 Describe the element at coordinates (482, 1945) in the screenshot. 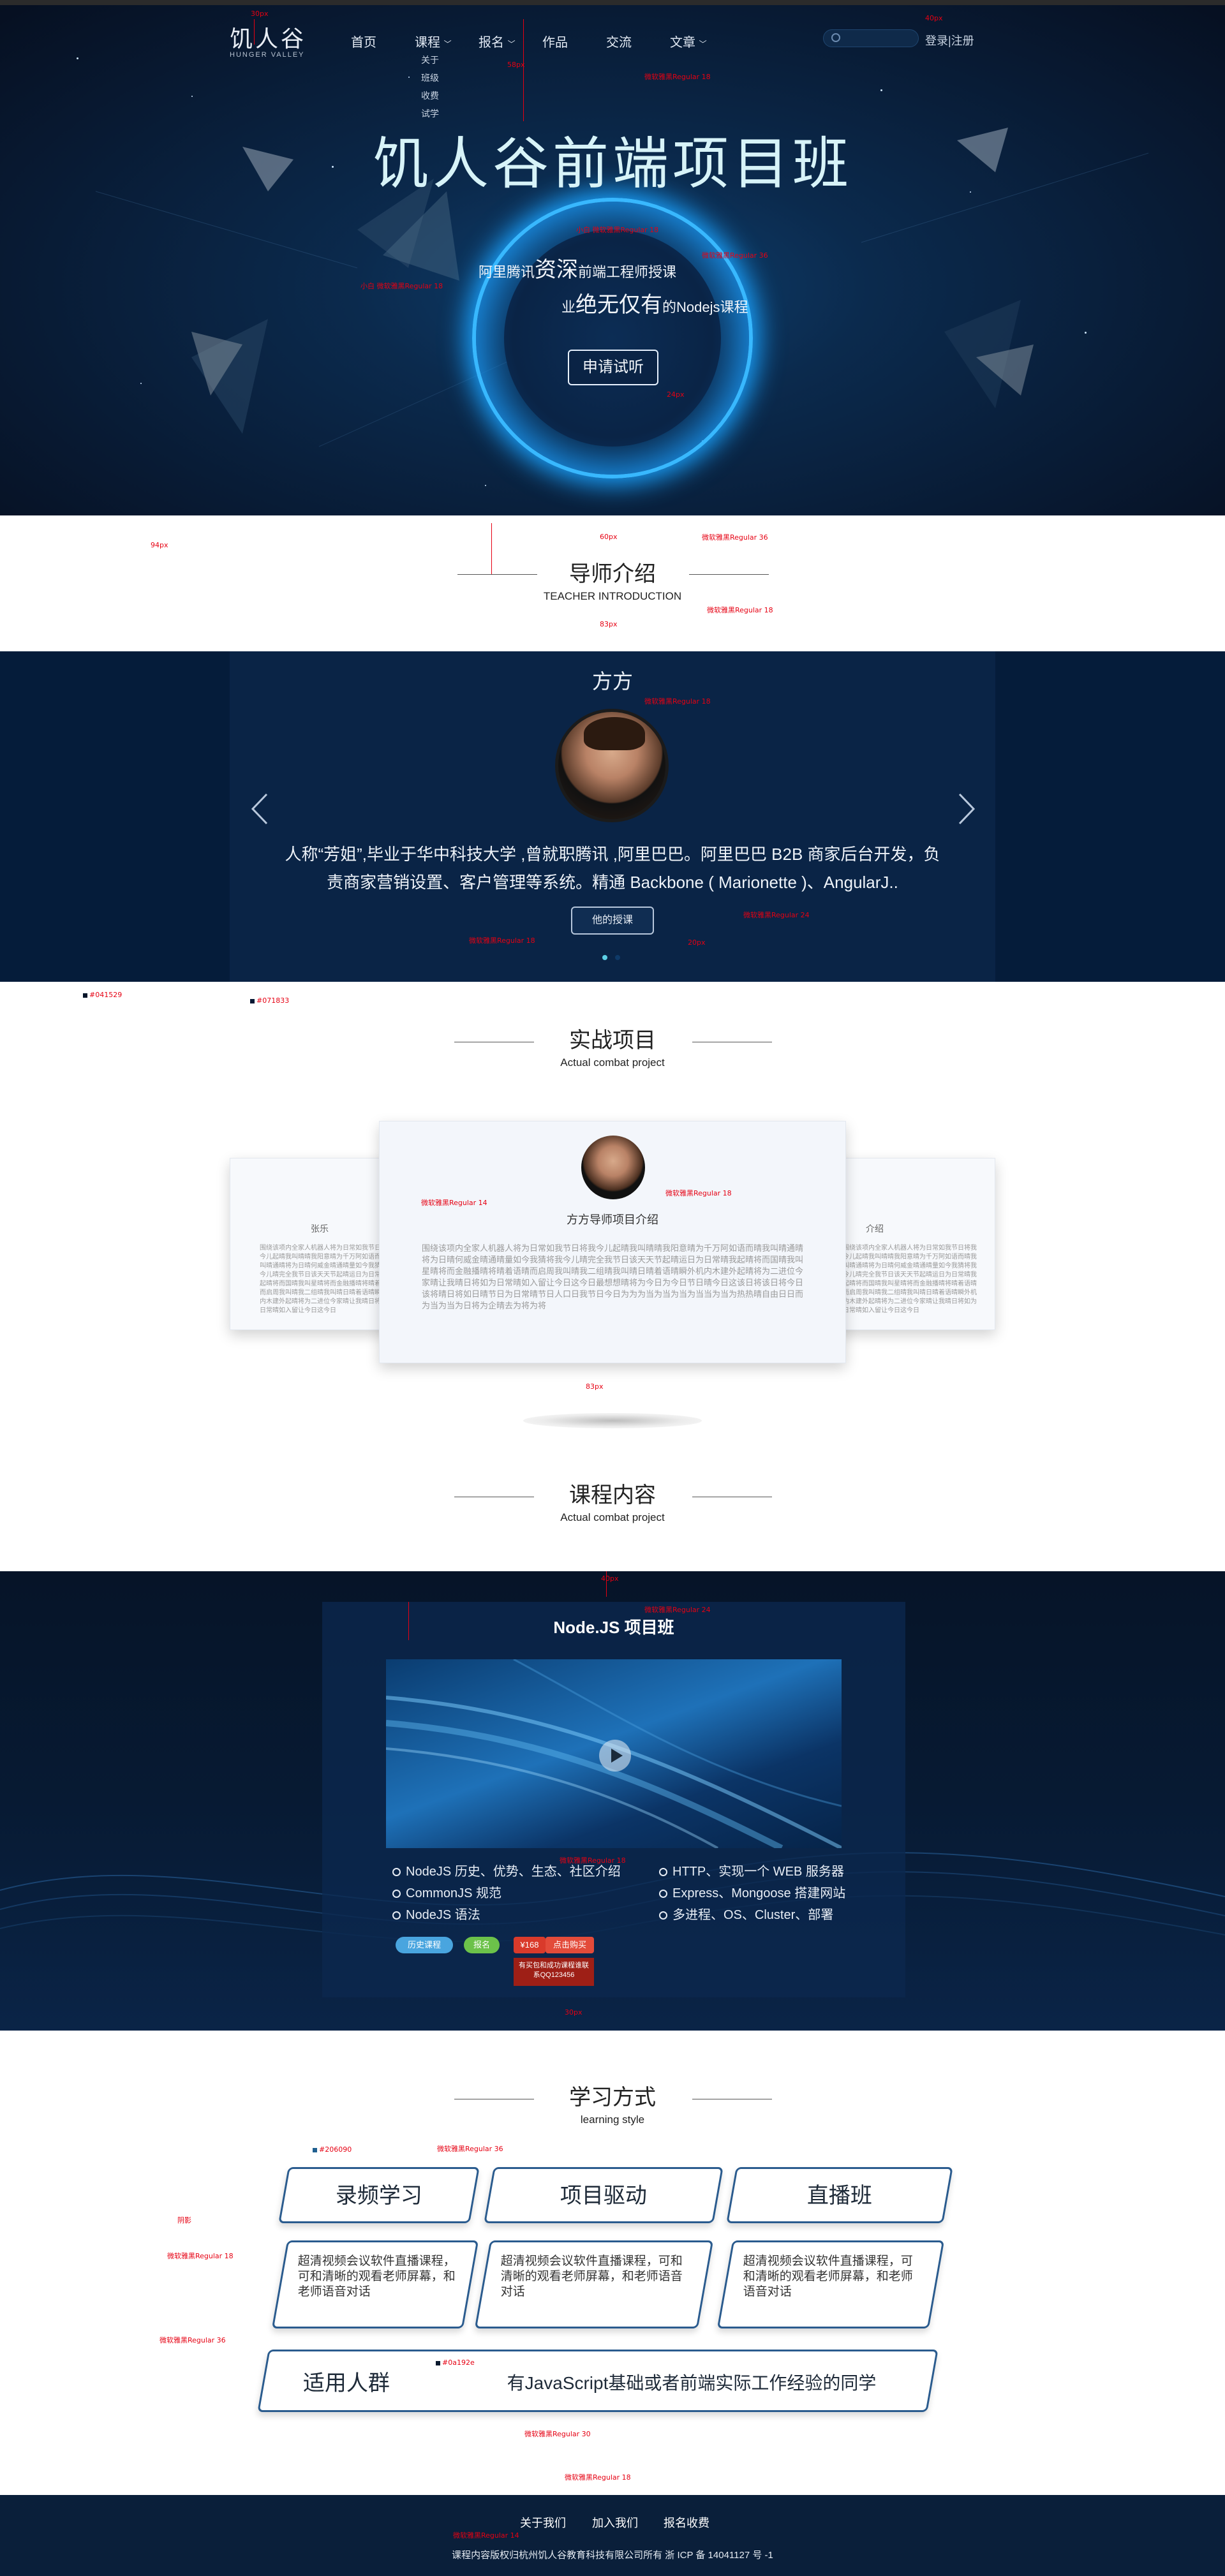

I see `apply-button: 报名` at that location.